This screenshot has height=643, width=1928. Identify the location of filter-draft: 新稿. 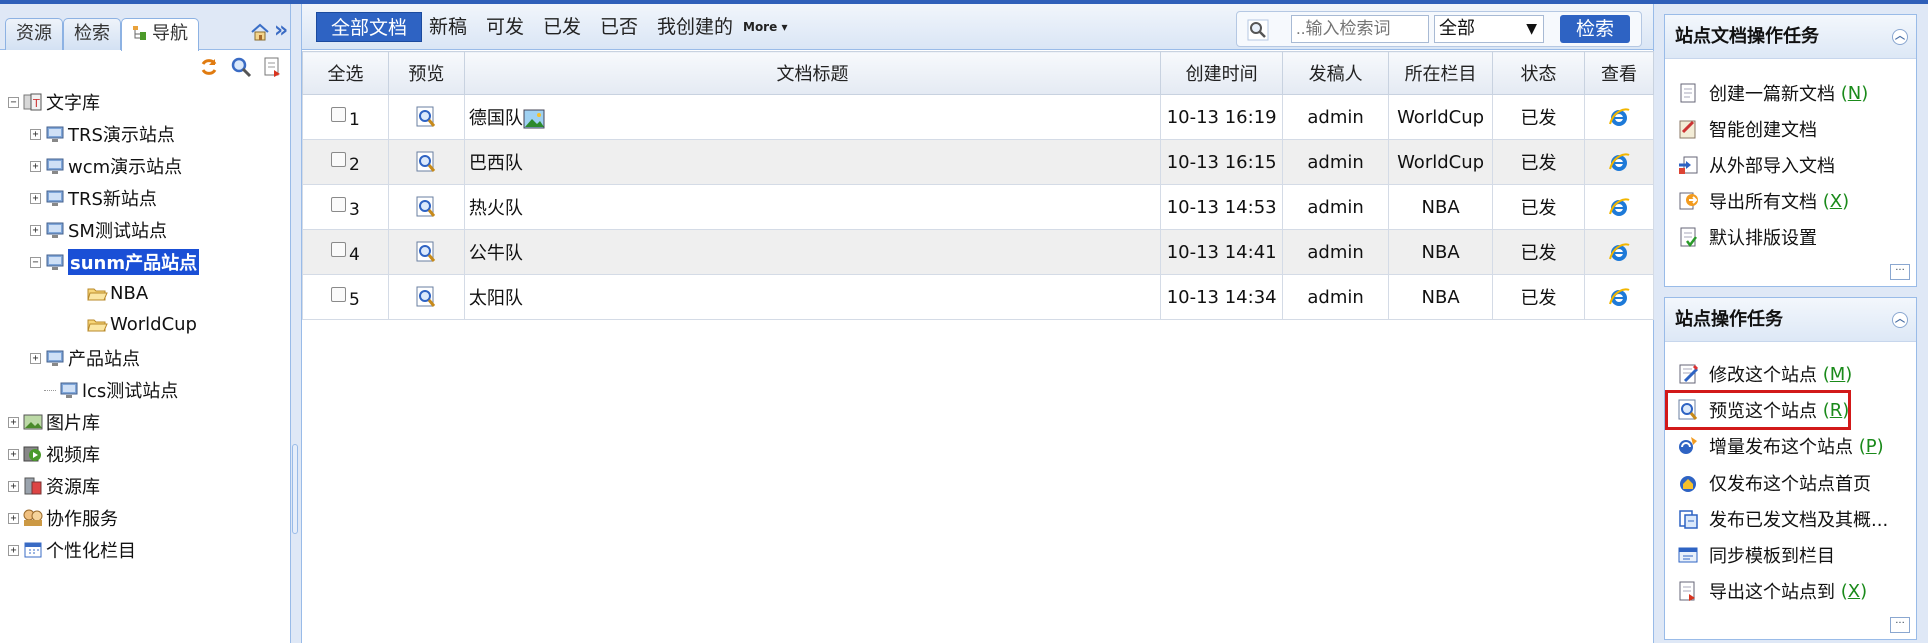
(448, 27).